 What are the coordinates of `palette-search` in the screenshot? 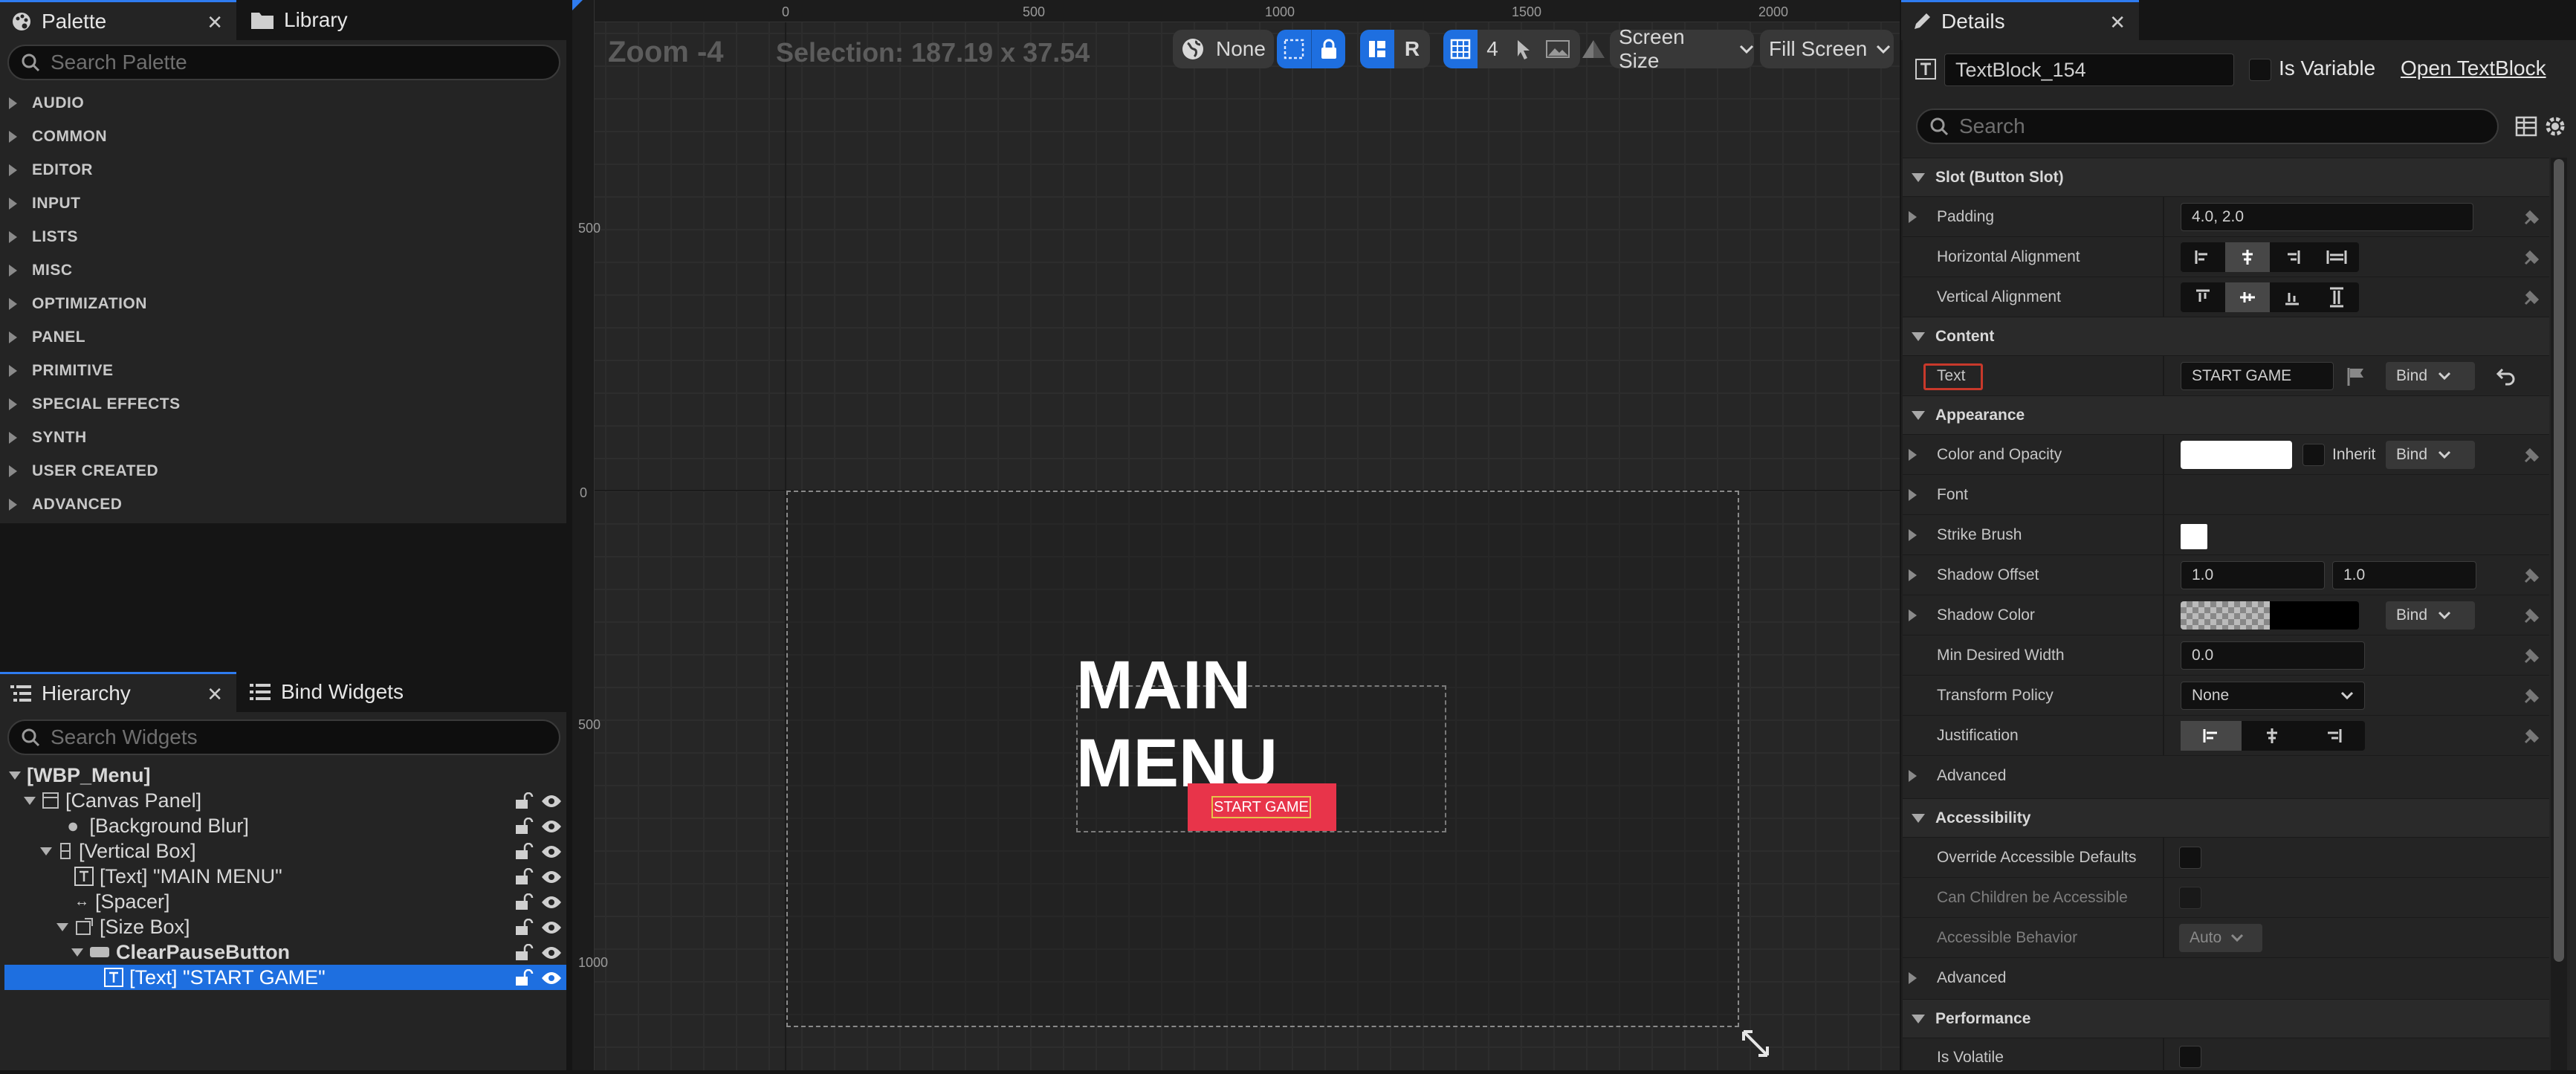 It's located at (283, 62).